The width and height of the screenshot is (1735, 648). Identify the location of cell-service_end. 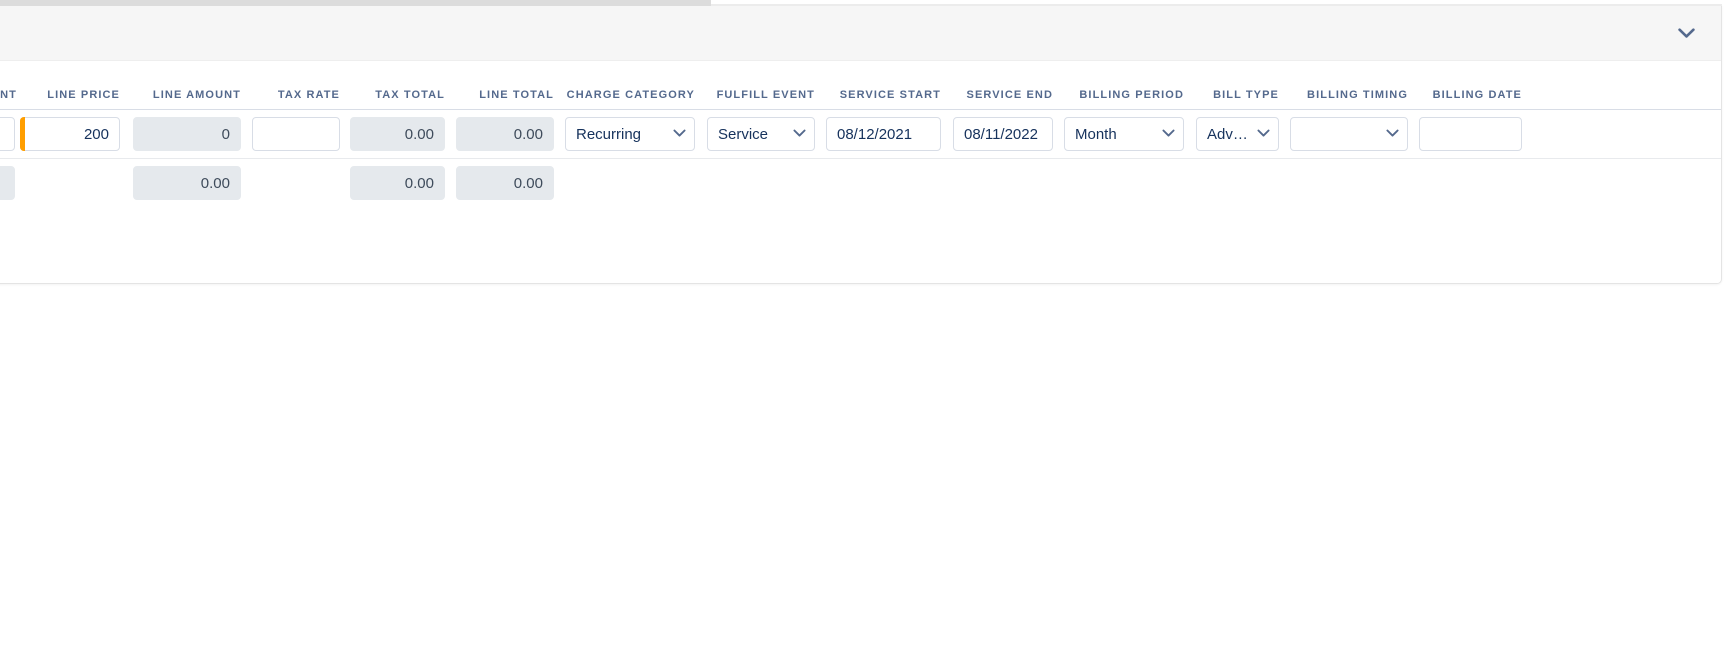
(1003, 134).